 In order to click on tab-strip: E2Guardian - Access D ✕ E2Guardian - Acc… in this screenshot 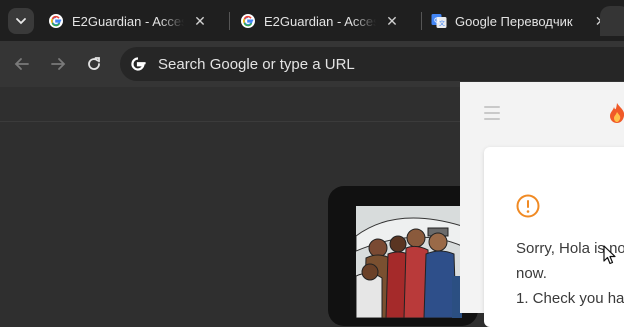, I will do `click(312, 20)`.